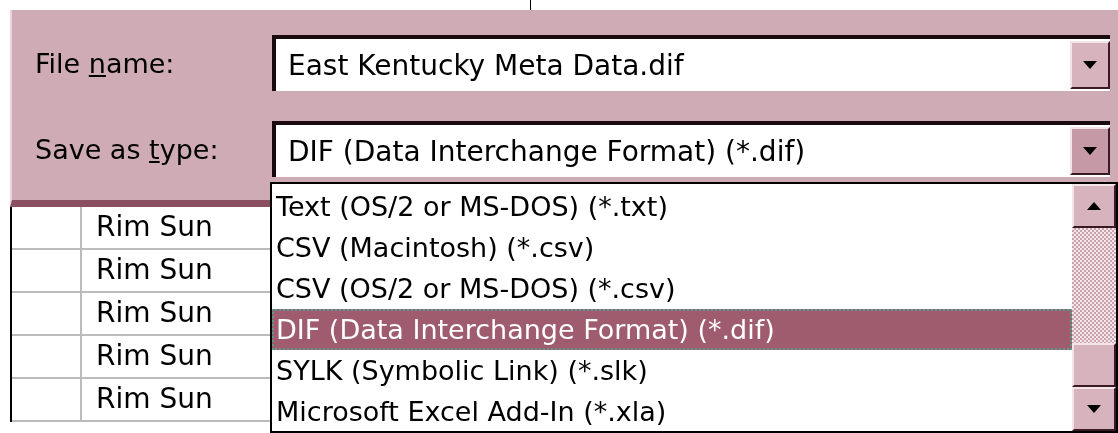 The height and width of the screenshot is (433, 1118). Describe the element at coordinates (691, 63) in the screenshot. I see `file-name-combo: East Kentucky Meta Data.dif` at that location.